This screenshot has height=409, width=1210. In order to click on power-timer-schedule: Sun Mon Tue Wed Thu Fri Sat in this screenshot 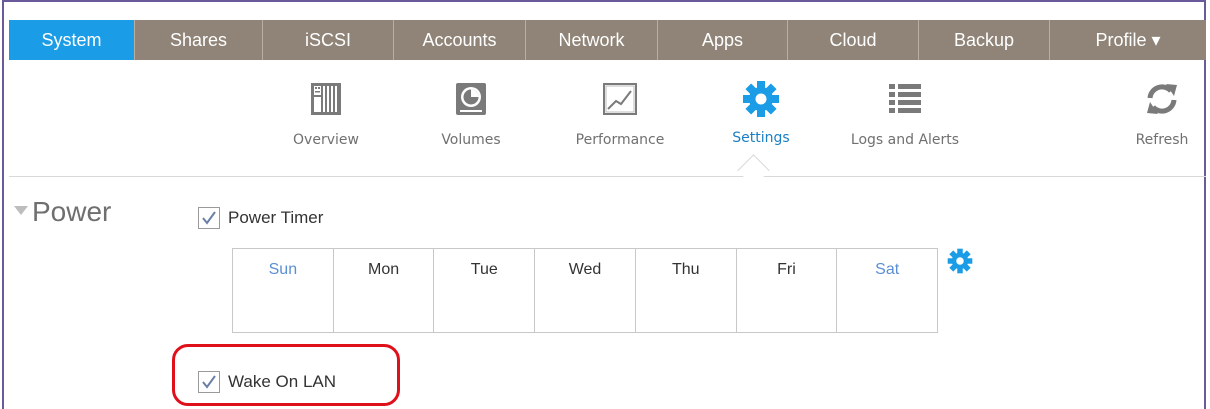, I will do `click(585, 290)`.